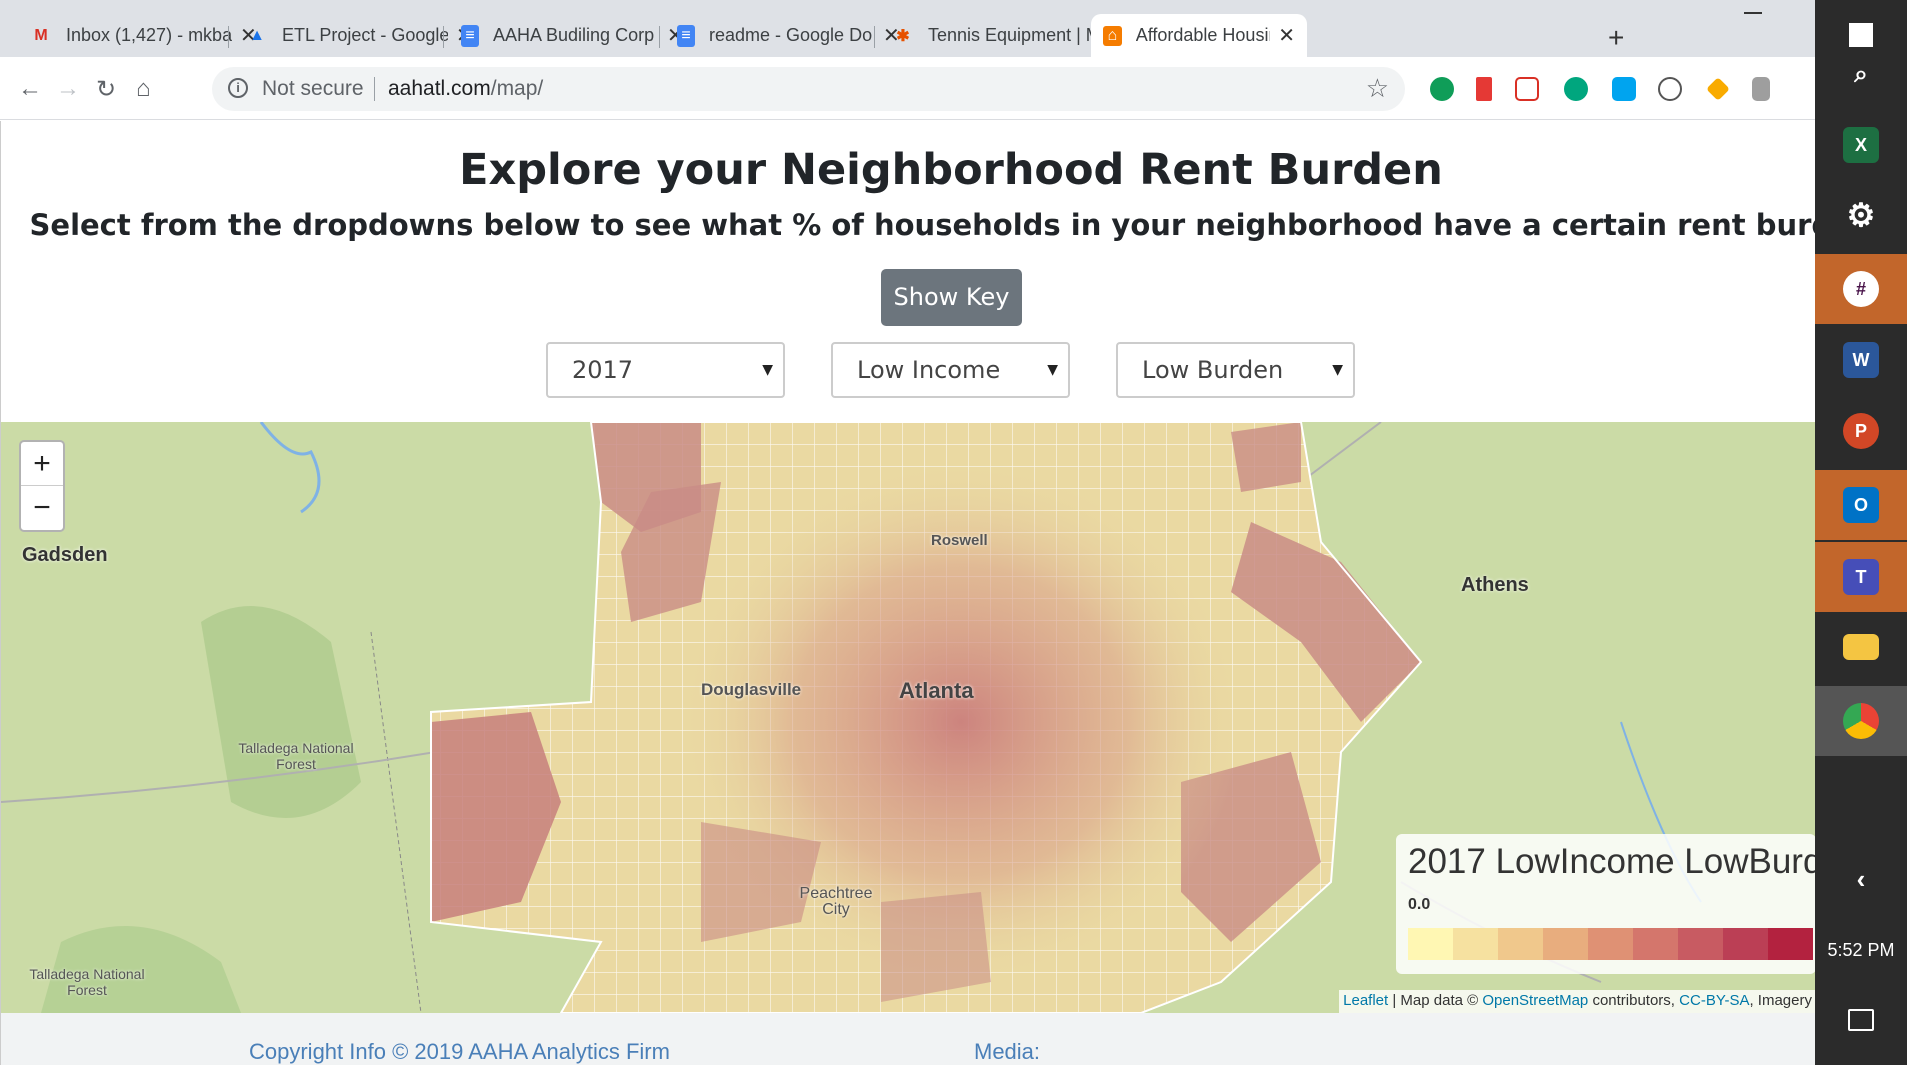 The width and height of the screenshot is (1907, 1065). What do you see at coordinates (1753, 13) in the screenshot?
I see `window-minimize-icon` at bounding box center [1753, 13].